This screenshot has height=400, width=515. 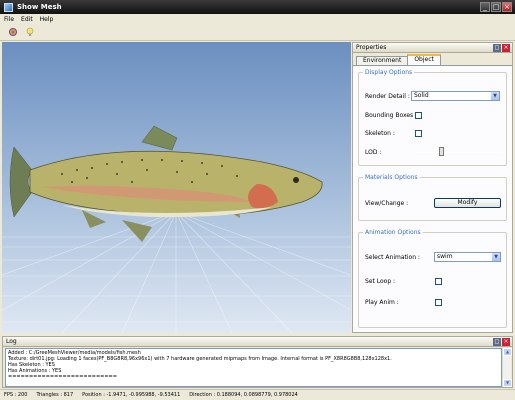 I want to click on window-title: Show Mesh, so click(x=39, y=7).